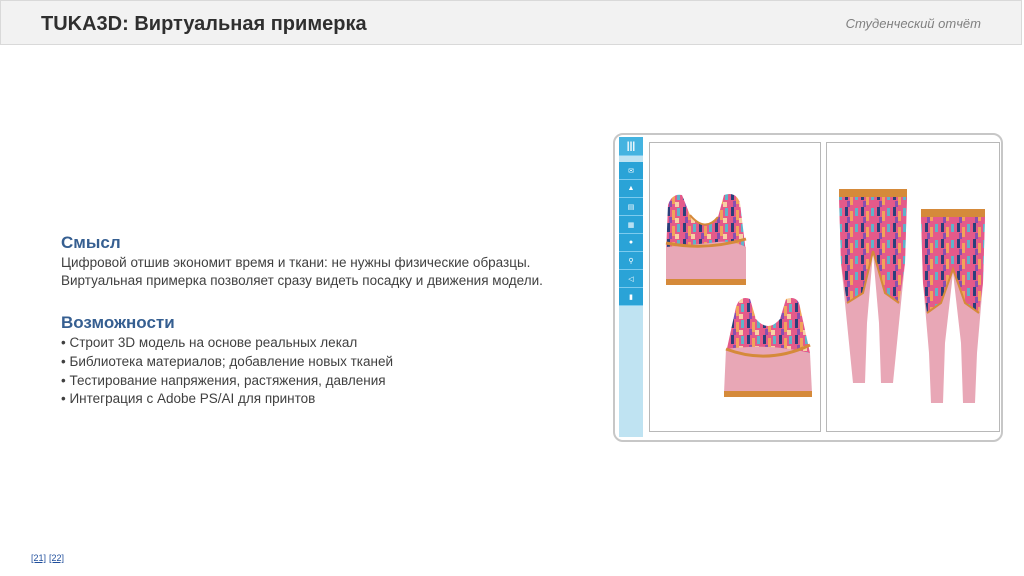 The height and width of the screenshot is (576, 1024). Describe the element at coordinates (768, 347) in the screenshot. I see `bra-back-view` at that location.